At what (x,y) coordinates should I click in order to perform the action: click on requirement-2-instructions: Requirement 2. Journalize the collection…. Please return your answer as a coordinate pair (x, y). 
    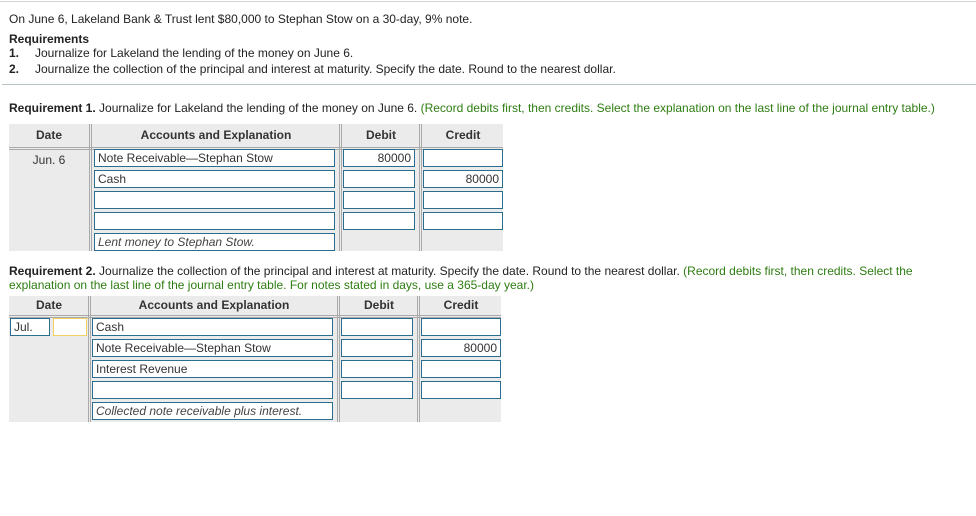
    Looking at the image, I should click on (491, 278).